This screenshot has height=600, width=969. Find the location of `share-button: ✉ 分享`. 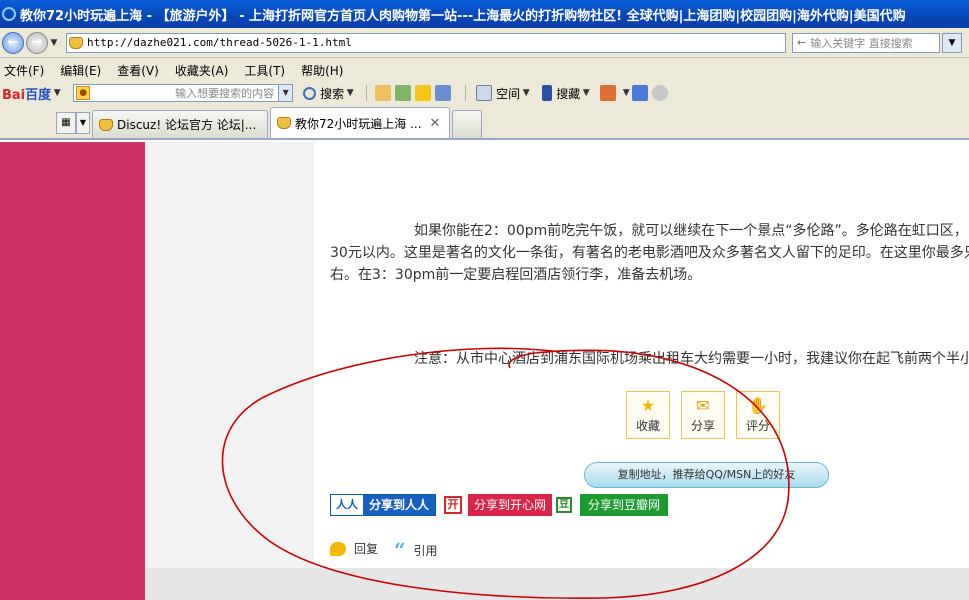

share-button: ✉ 分享 is located at coordinates (703, 415).